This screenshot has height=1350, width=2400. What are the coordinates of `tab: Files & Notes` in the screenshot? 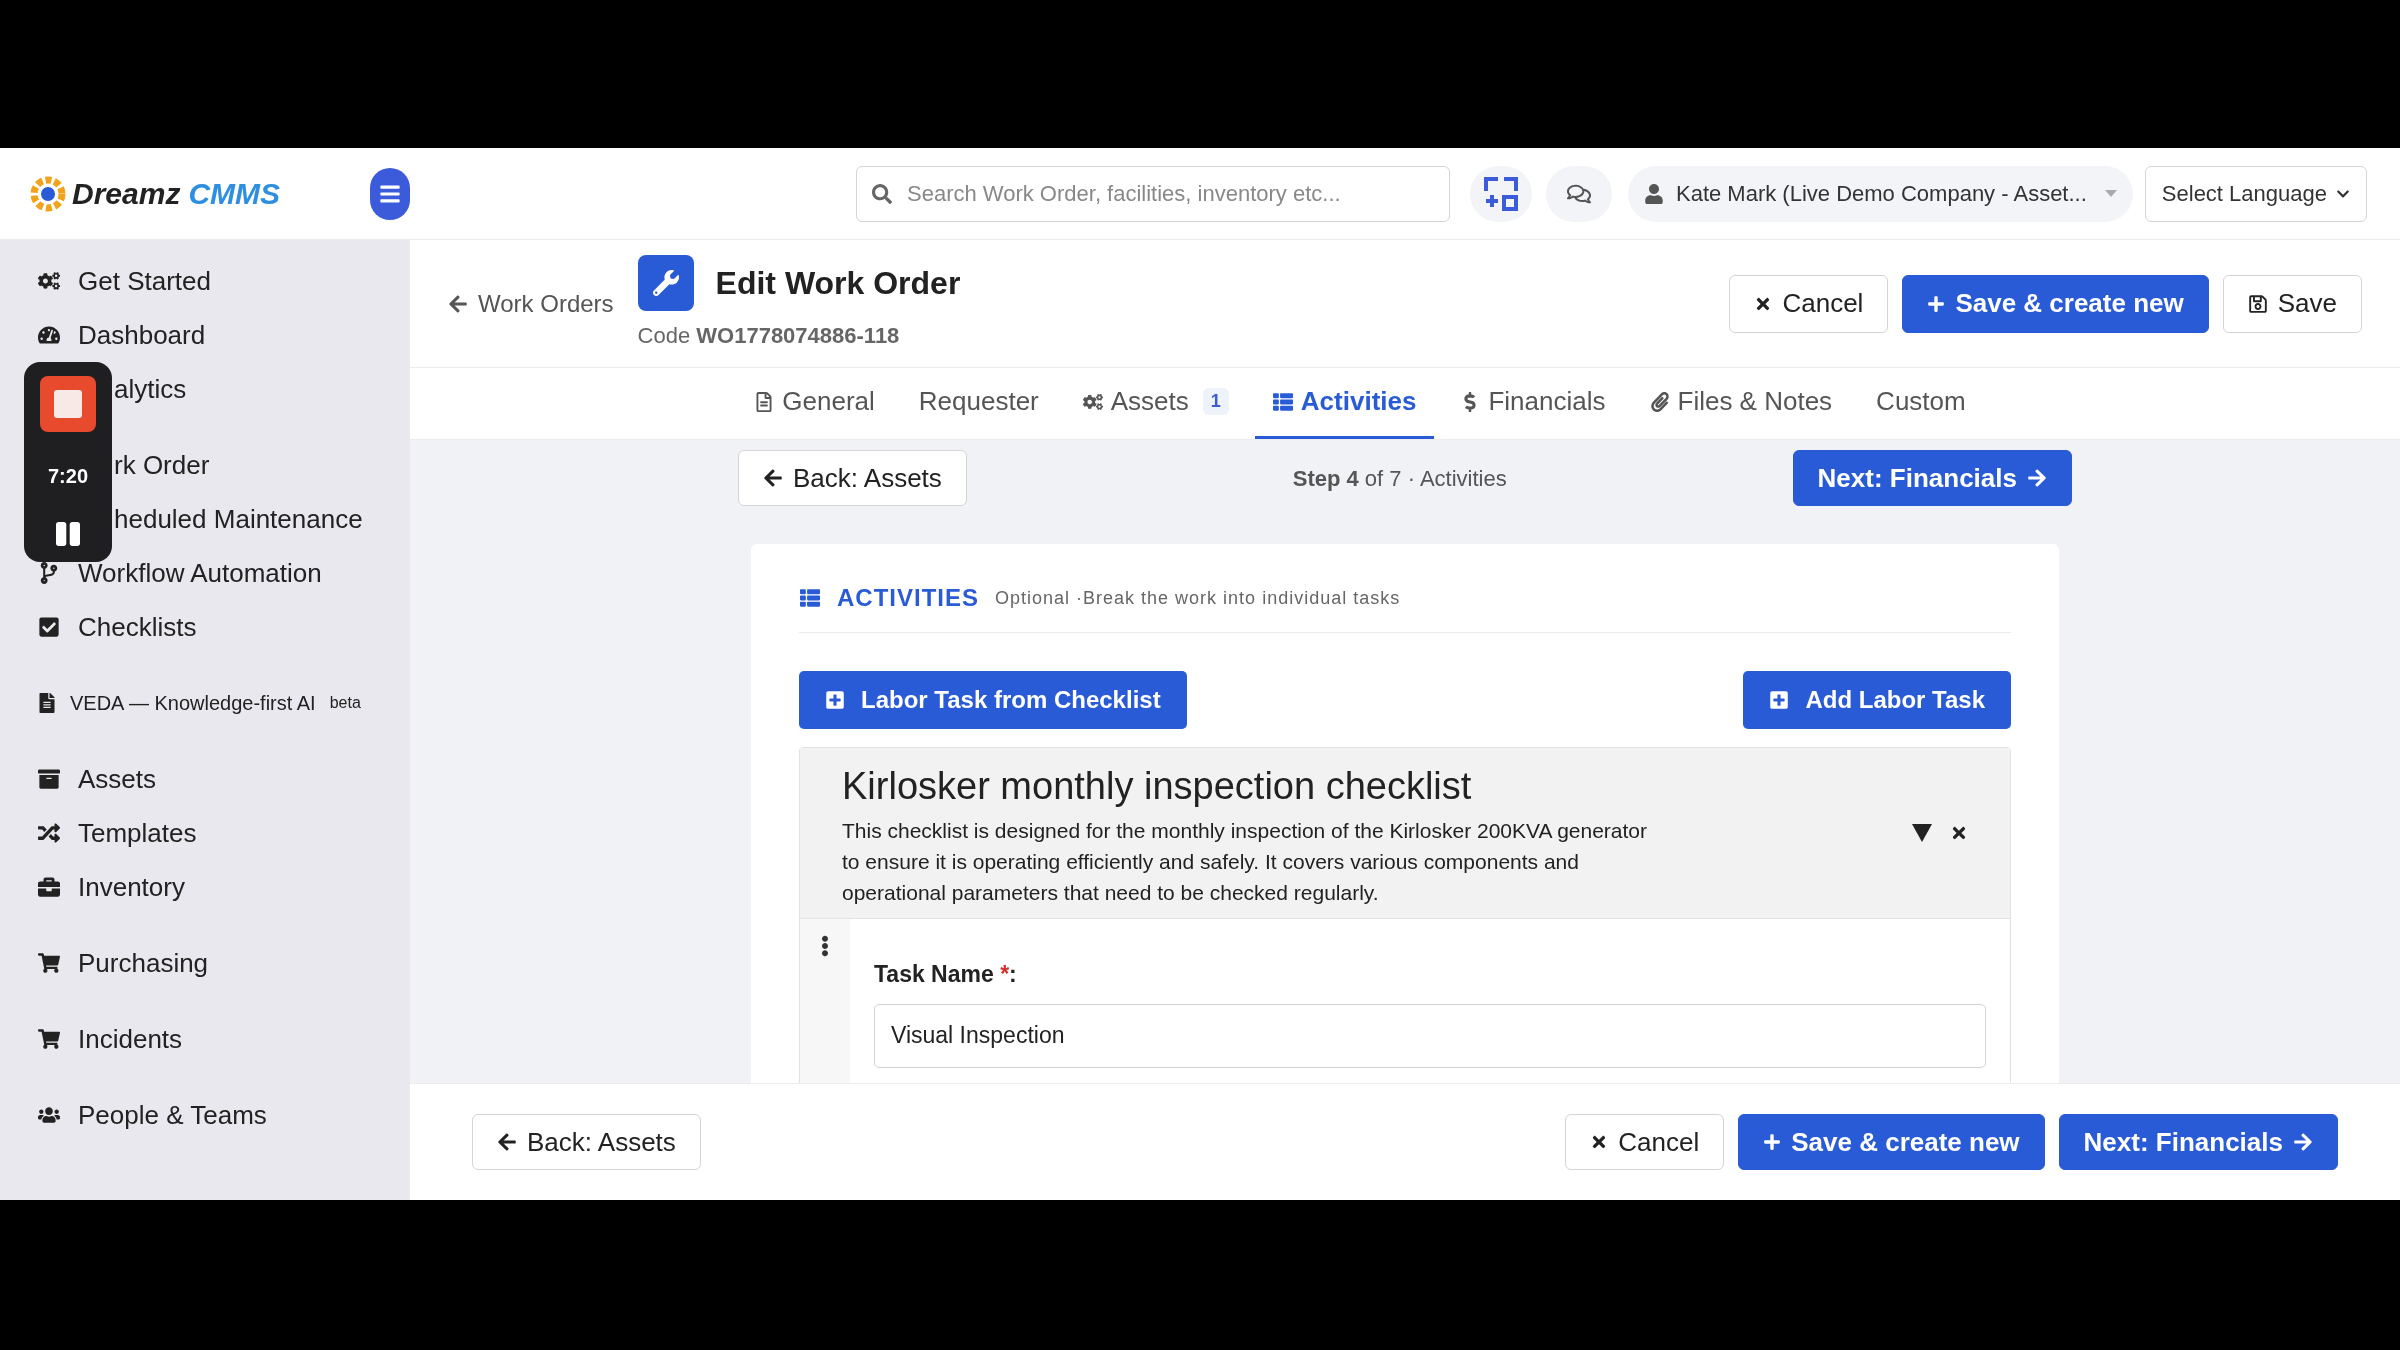 It's located at (1741, 403).